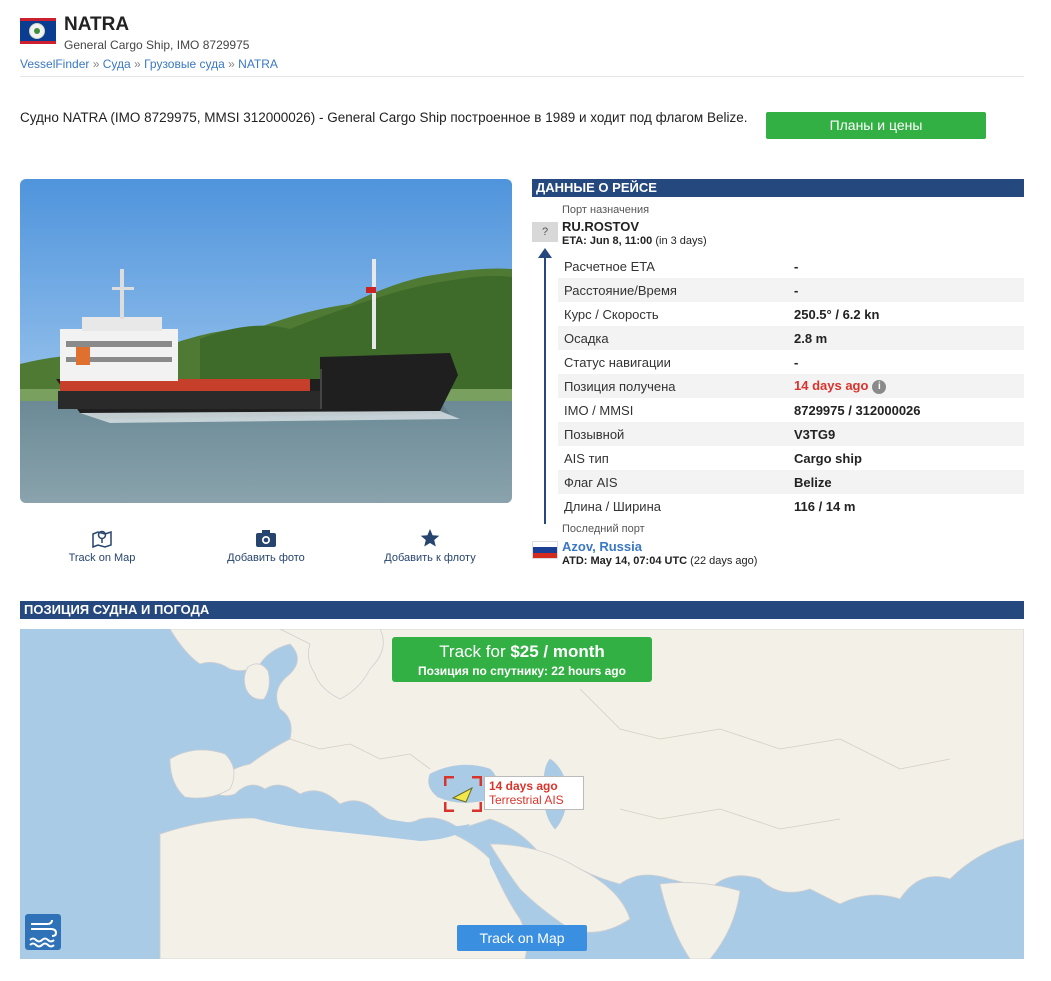 This screenshot has height=981, width=1051. I want to click on row-value: 8729975 / 312000026, so click(857, 410).